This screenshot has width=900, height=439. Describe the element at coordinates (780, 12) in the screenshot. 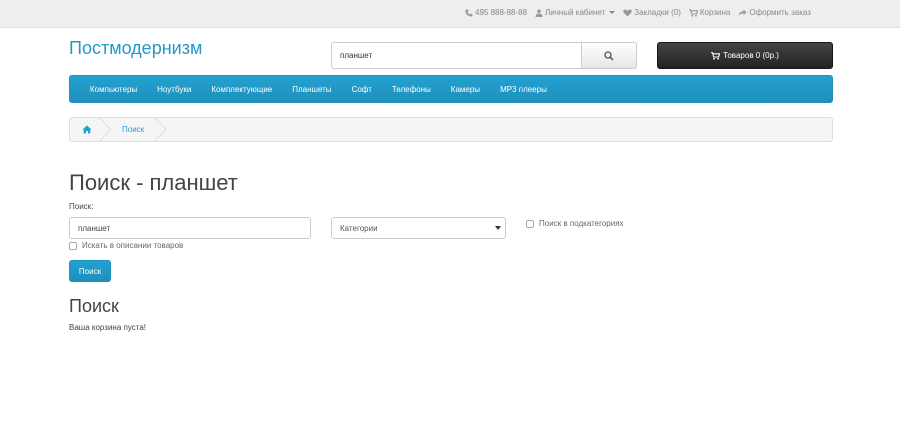

I see `checkout-label: Оформить заказ` at that location.